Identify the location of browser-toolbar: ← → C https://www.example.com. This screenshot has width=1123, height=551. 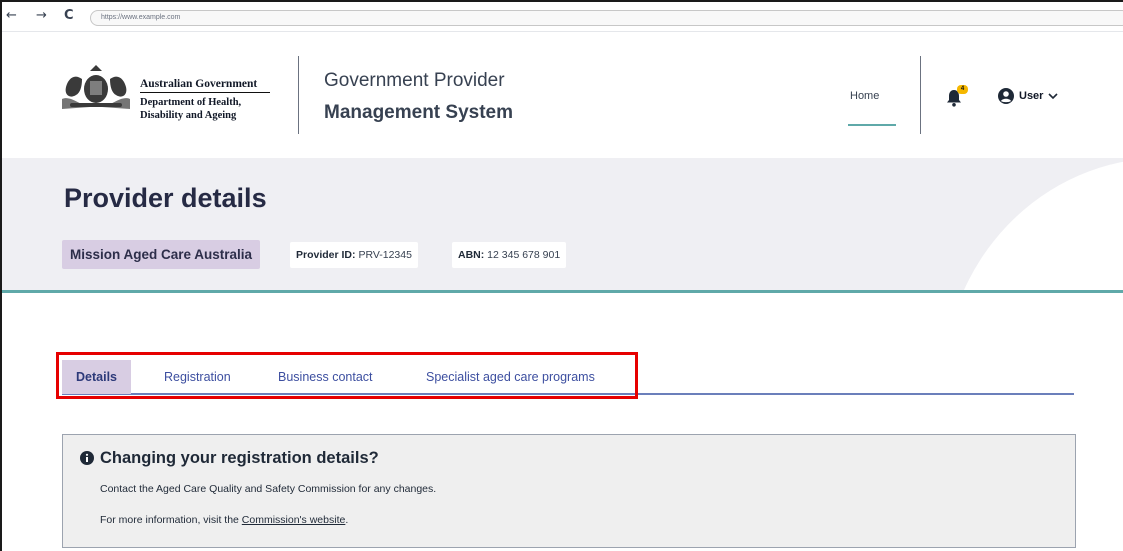
(562, 17).